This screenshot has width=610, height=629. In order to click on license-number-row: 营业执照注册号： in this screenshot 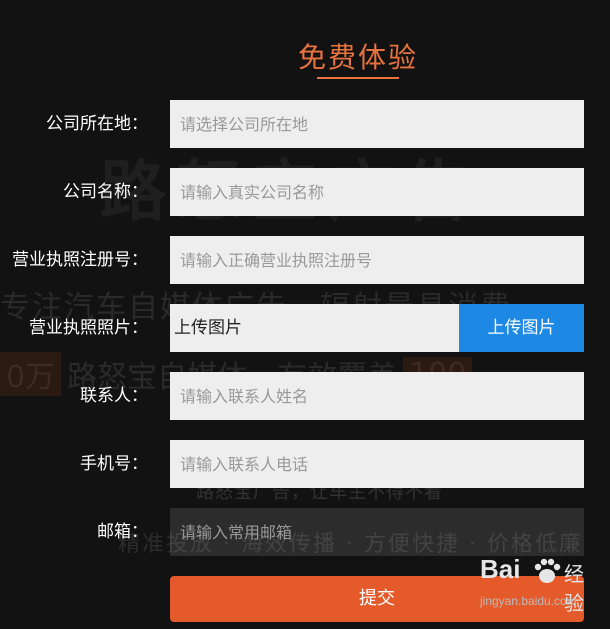, I will do `click(305, 260)`.